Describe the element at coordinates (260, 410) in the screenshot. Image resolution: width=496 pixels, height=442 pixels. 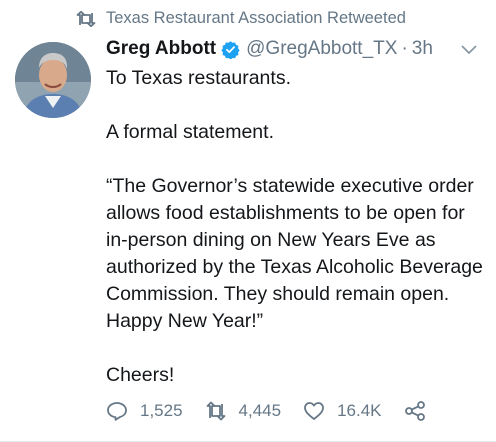
I see `retweet-count: 4,445` at that location.